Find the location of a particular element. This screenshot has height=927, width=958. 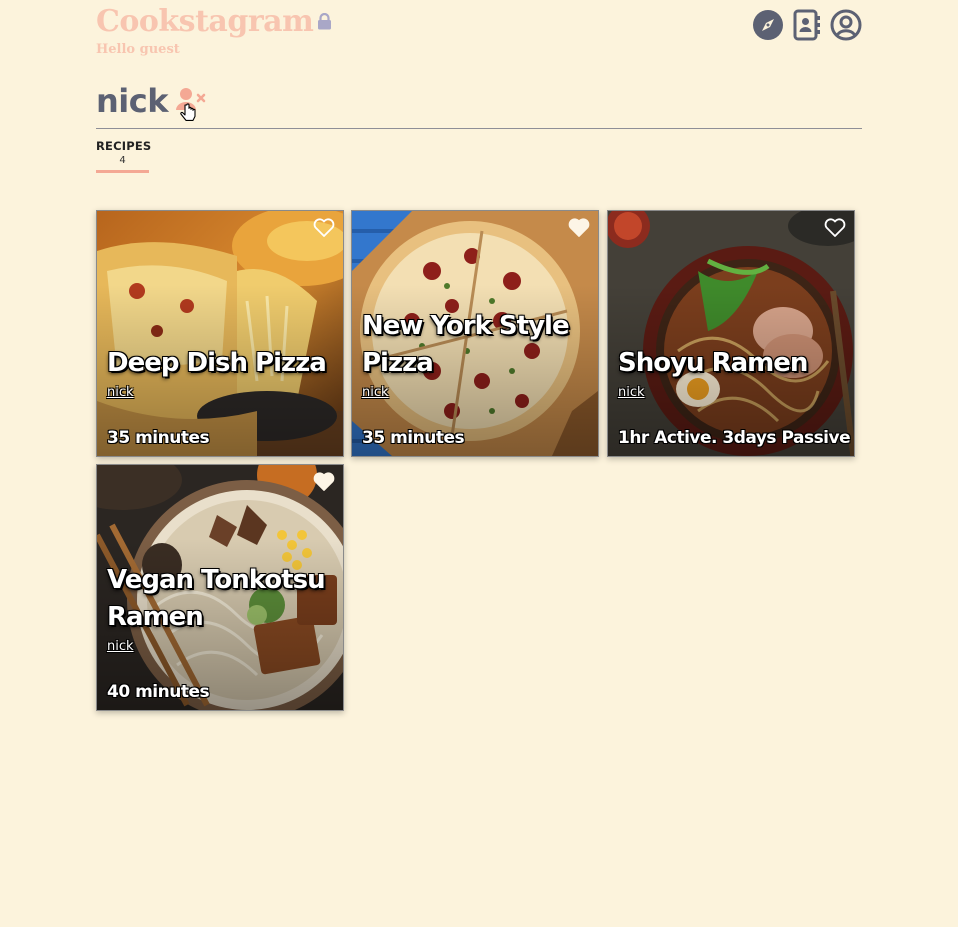

recipe-time: 40 minutes is located at coordinates (158, 692).